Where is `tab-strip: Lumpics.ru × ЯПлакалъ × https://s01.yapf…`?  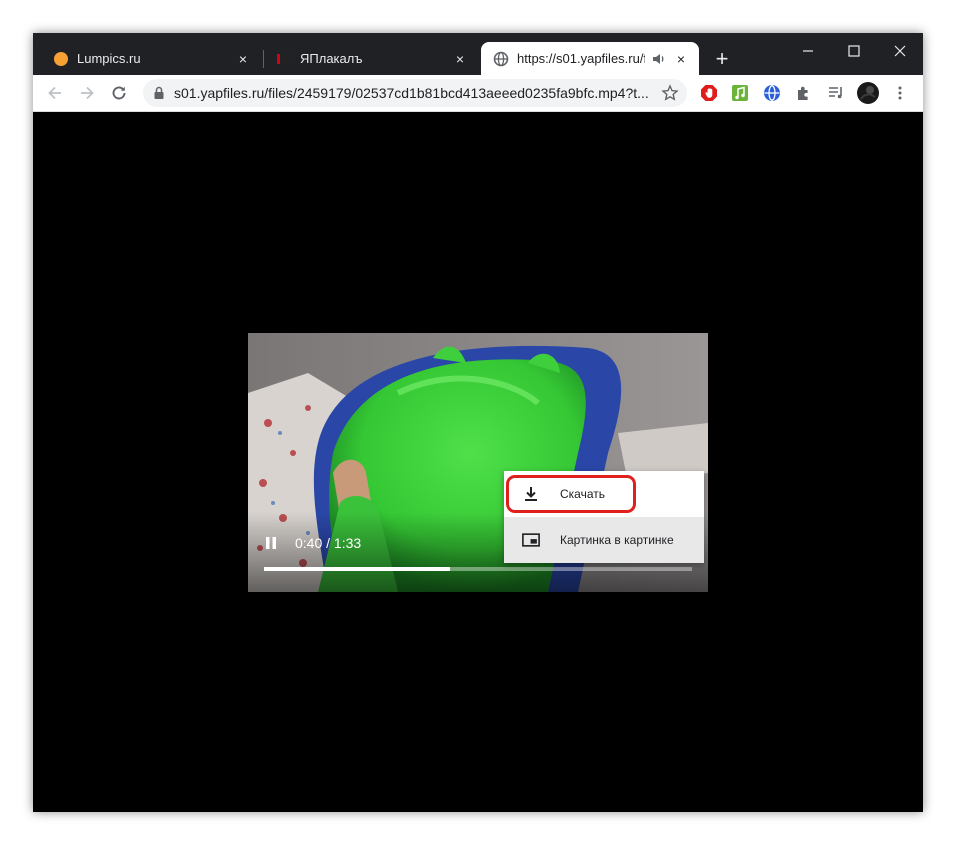
tab-strip: Lumpics.ru × ЯПлакалъ × https://s01.yapf… is located at coordinates (478, 54).